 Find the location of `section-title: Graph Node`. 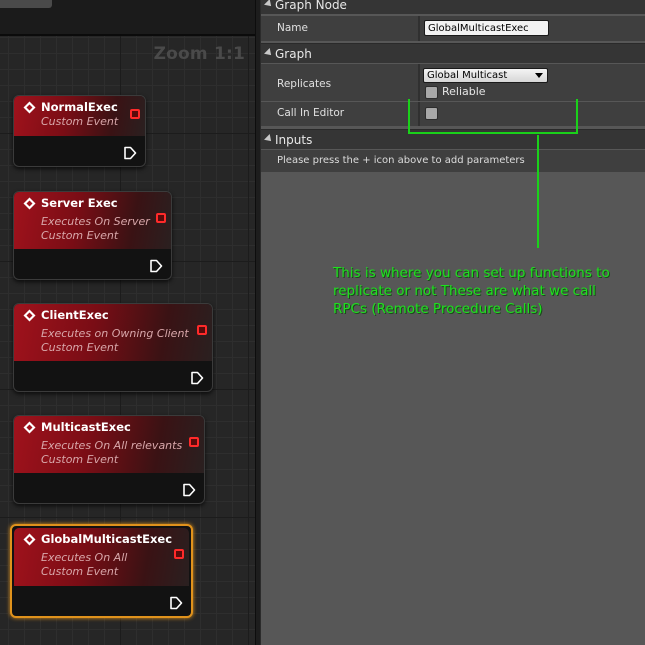

section-title: Graph Node is located at coordinates (311, 6).